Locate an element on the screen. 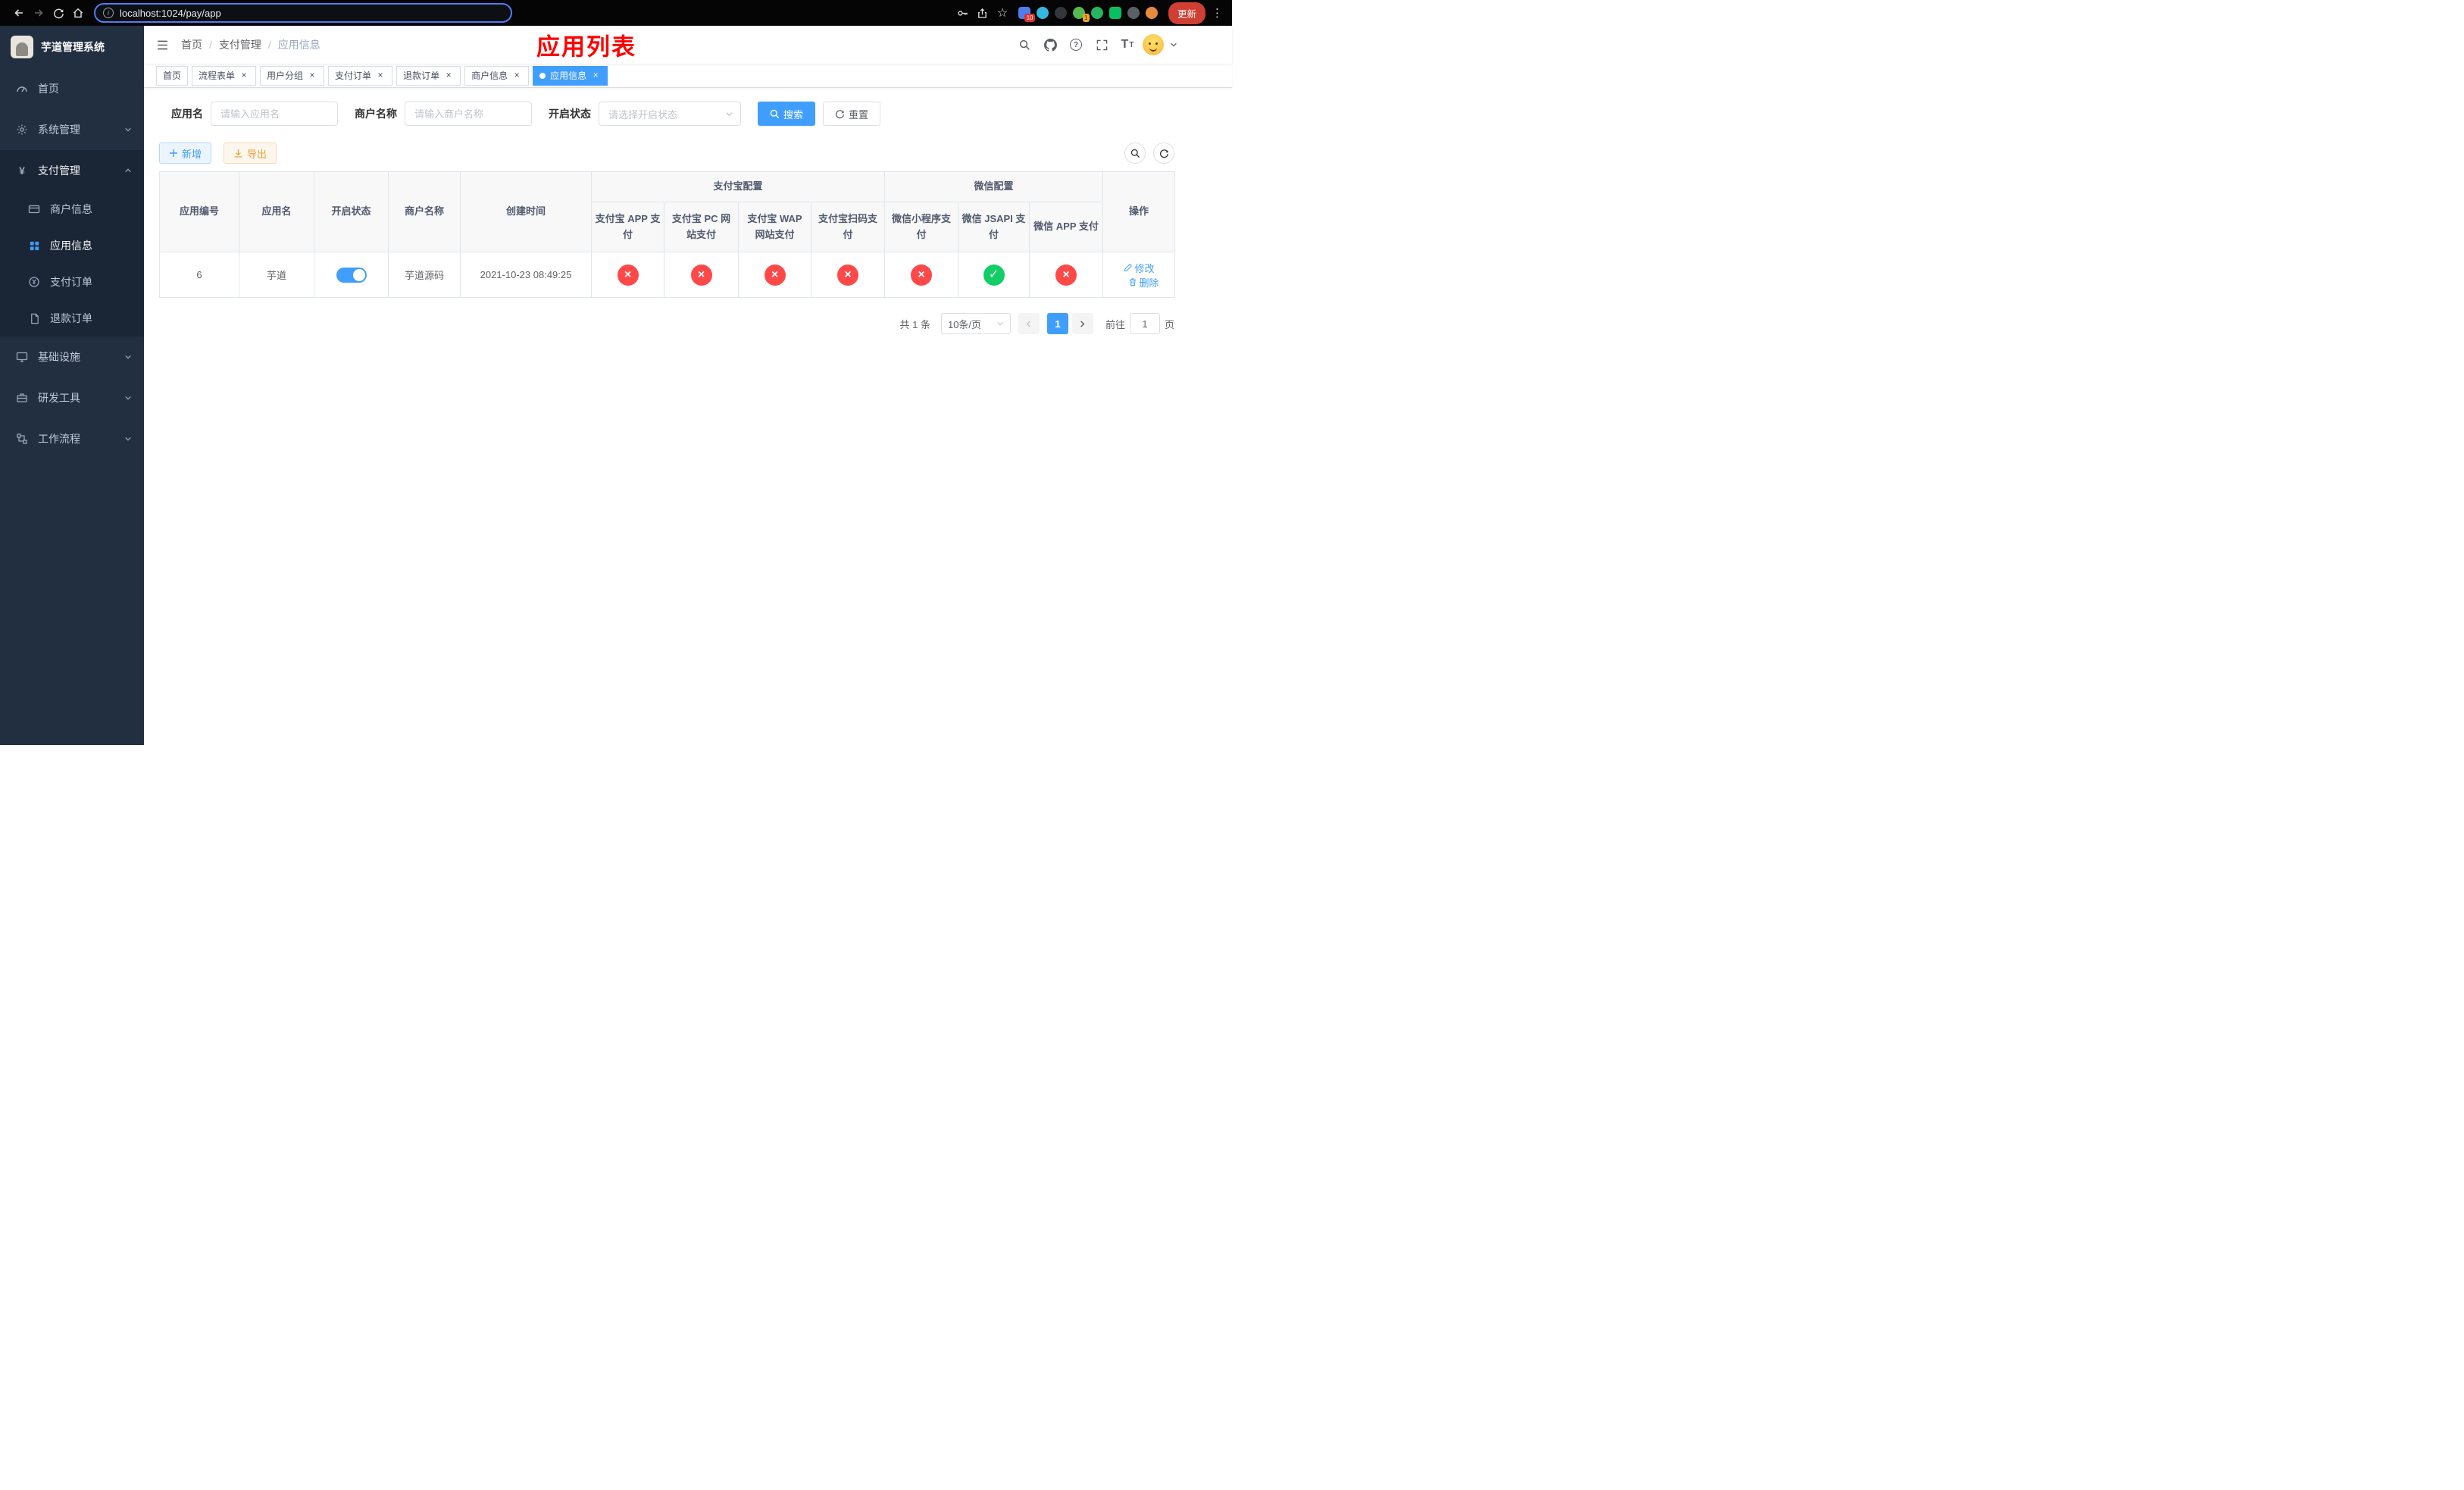 Image resolution: width=2464 pixels, height=1490 pixels. tab-refund-order: 退款订单 × is located at coordinates (428, 75).